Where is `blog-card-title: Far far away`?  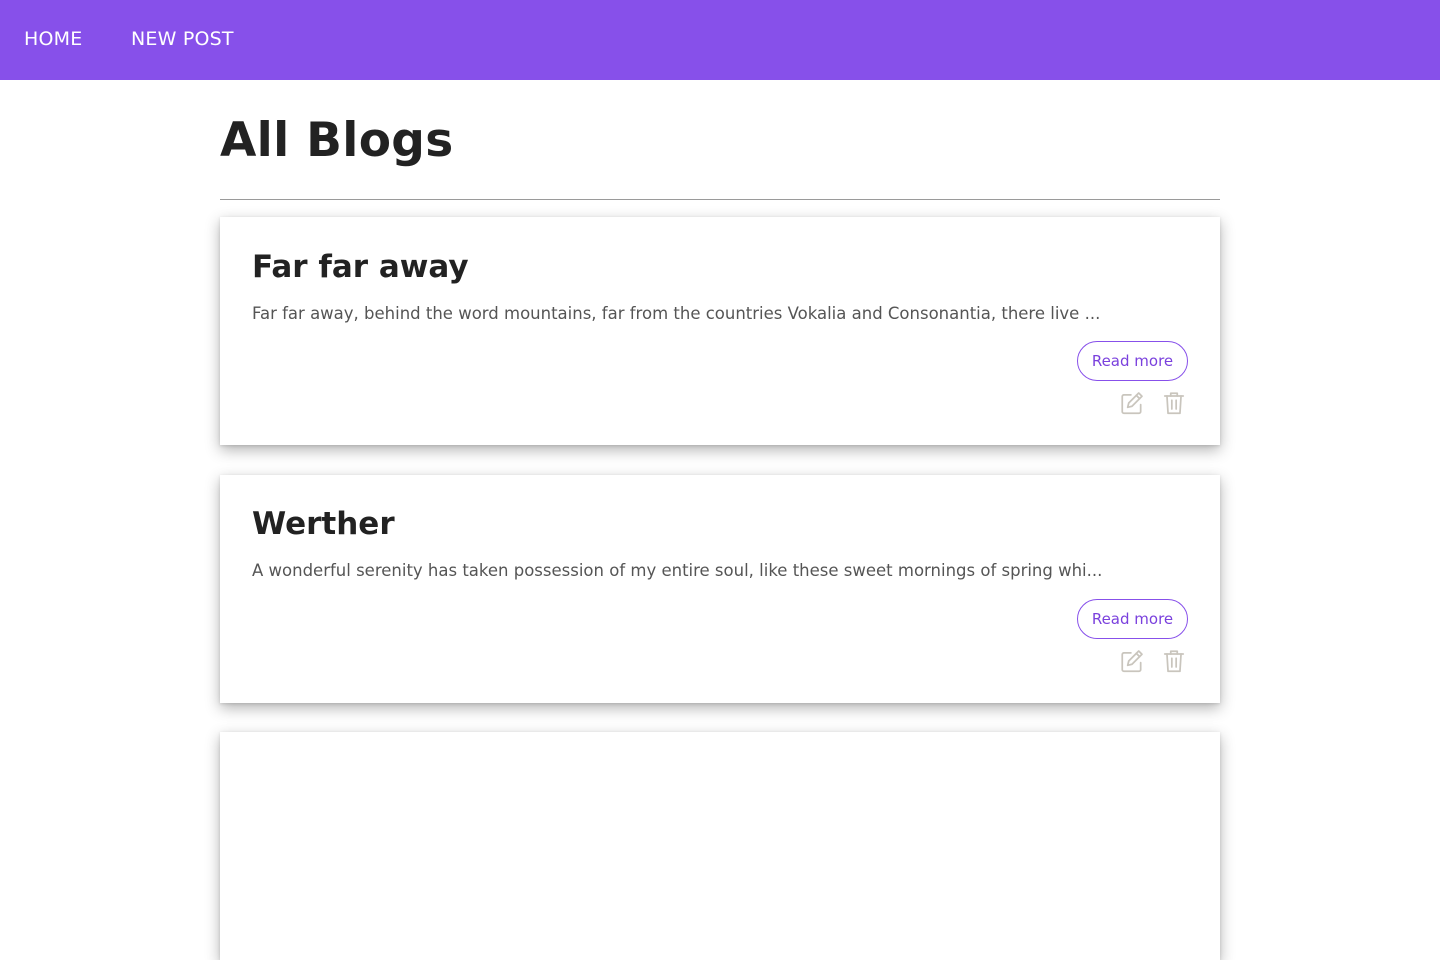 blog-card-title: Far far away is located at coordinates (360, 267).